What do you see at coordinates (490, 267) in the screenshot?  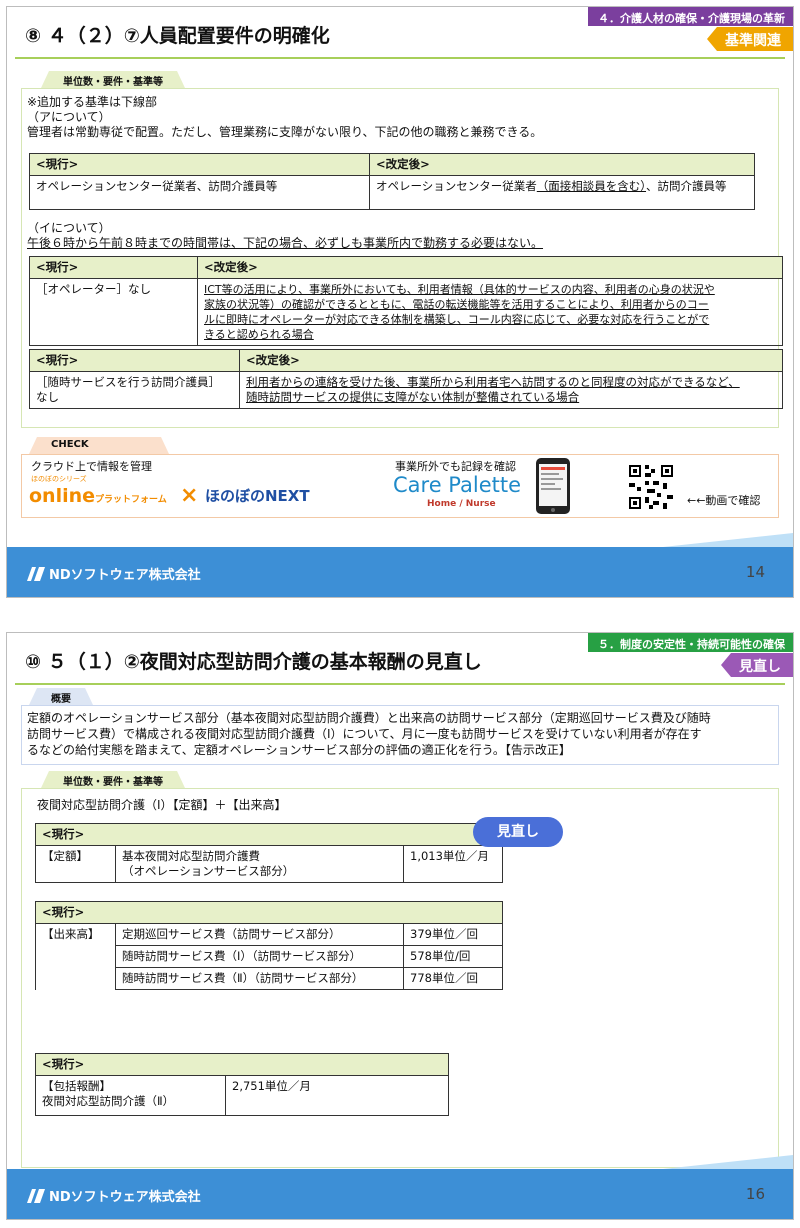 I see `table-b-header-revised: <改定後>` at bounding box center [490, 267].